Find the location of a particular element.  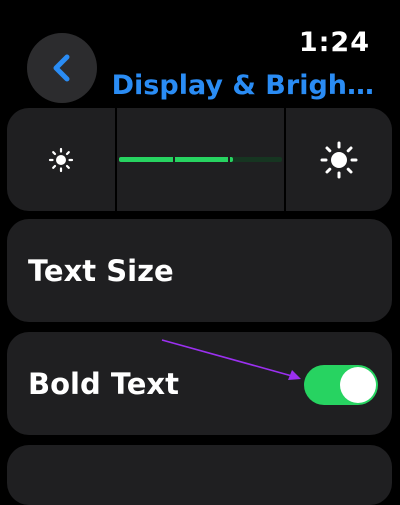

chevron-left-icon is located at coordinates (61, 68).